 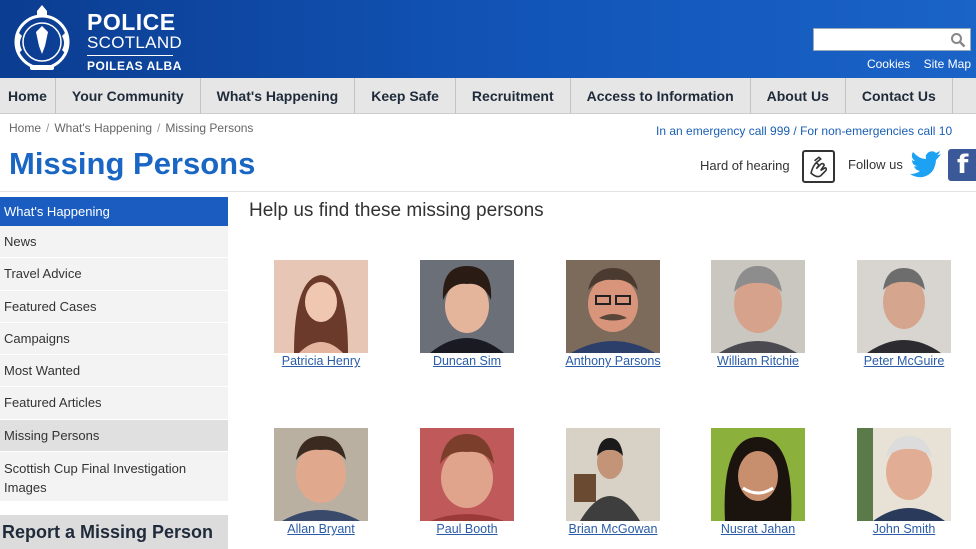 I want to click on twitter-icon, so click(x=925, y=165).